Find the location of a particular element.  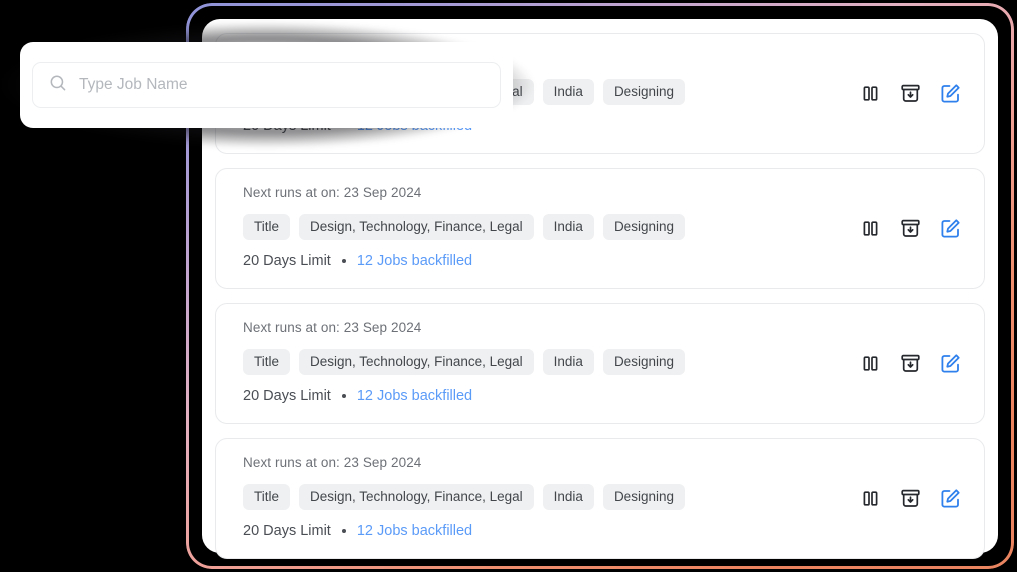

search-icon is located at coordinates (58, 85).